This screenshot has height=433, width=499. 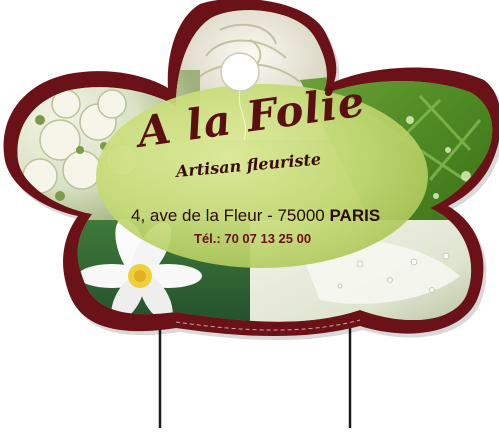 I want to click on address-street: 4, ave de la Fleur - 75000, so click(x=228, y=215).